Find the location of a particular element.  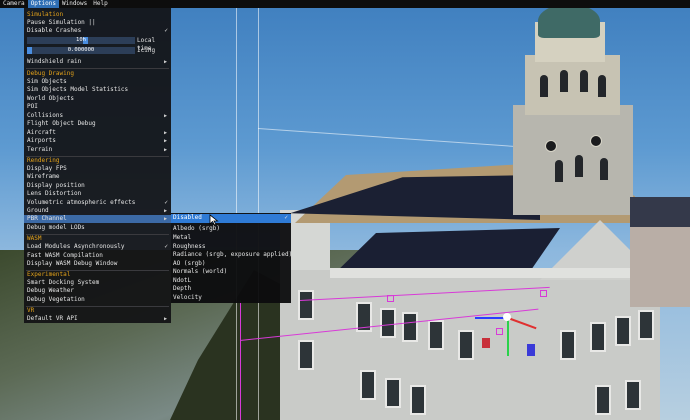

menu-item-default-vr-api: Default VR API ▶ is located at coordinates (97, 319).